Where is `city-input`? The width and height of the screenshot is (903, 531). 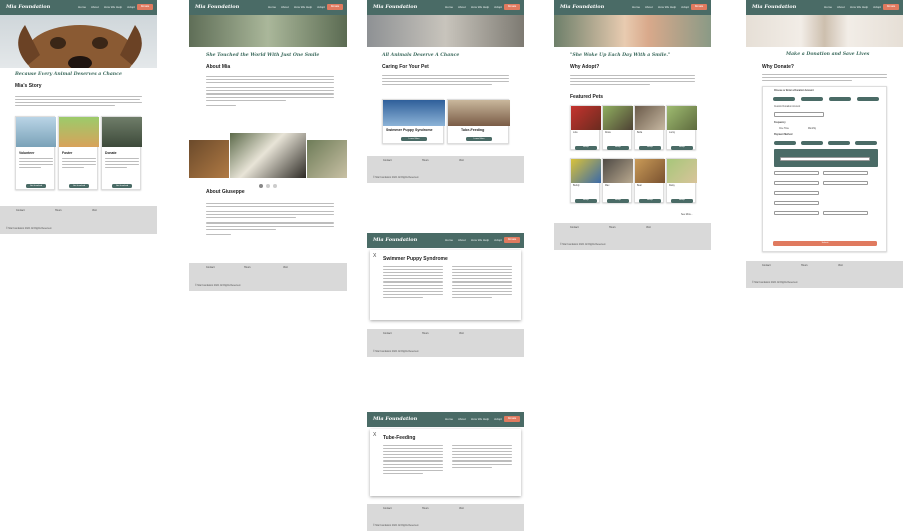
city-input is located at coordinates (796, 193).